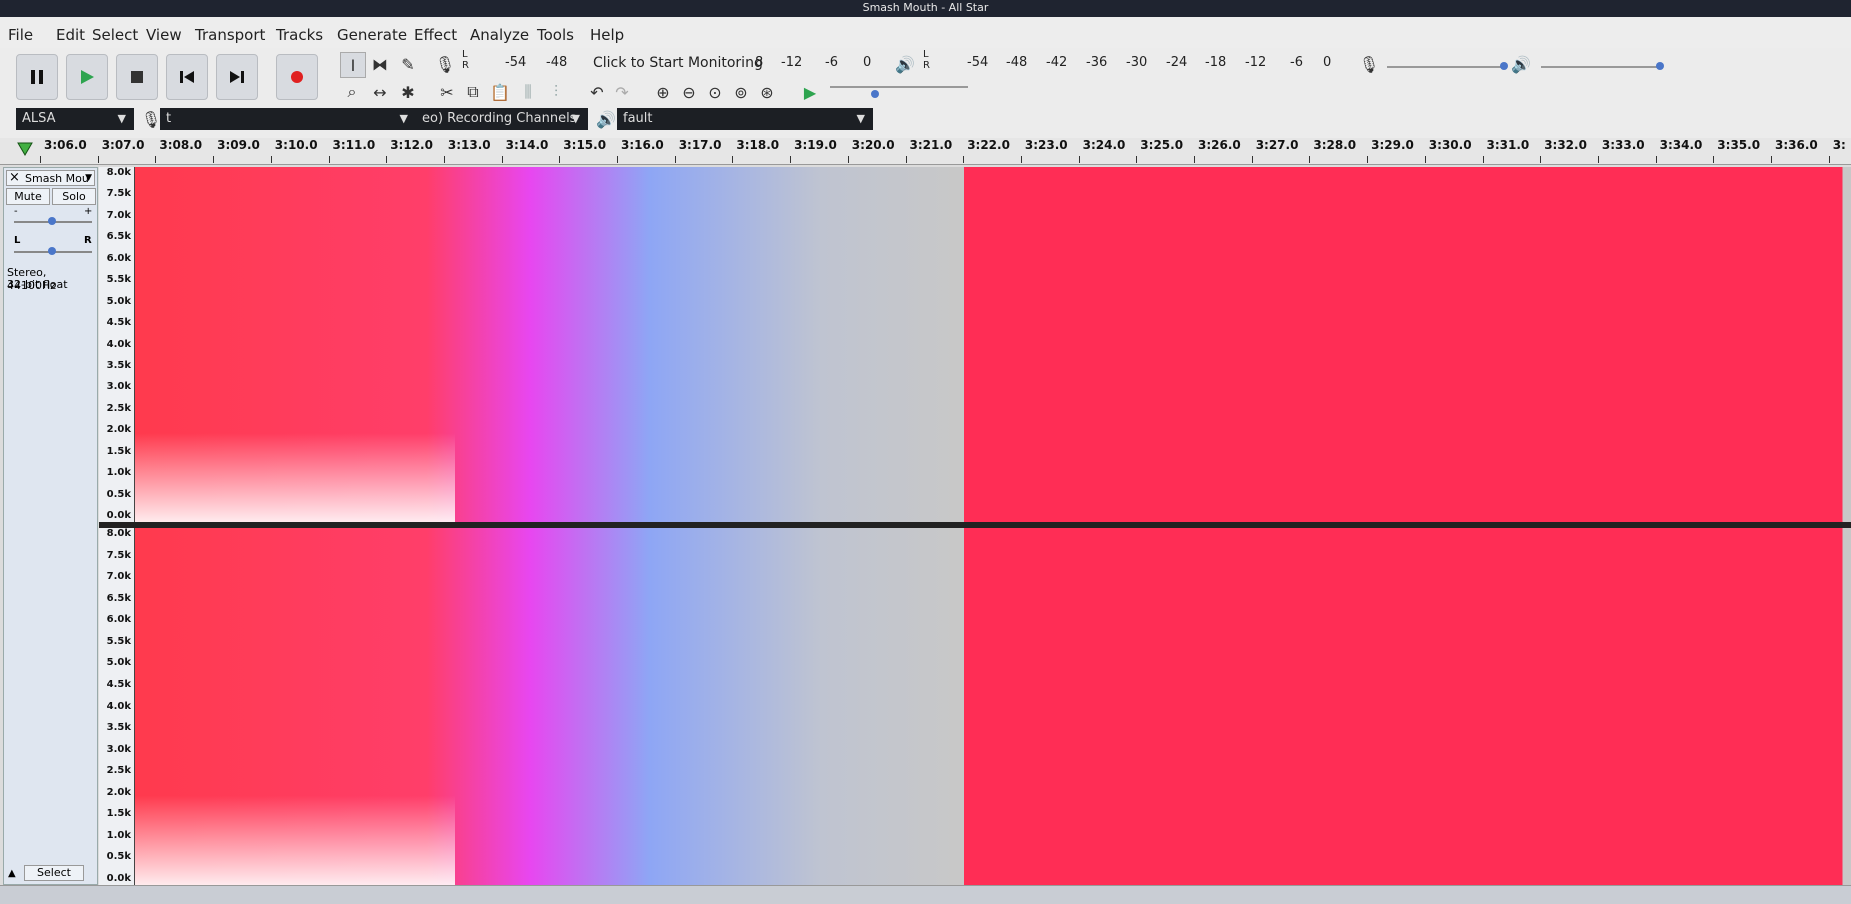 The width and height of the screenshot is (1851, 904). I want to click on trim-button: ⫼, so click(528, 92).